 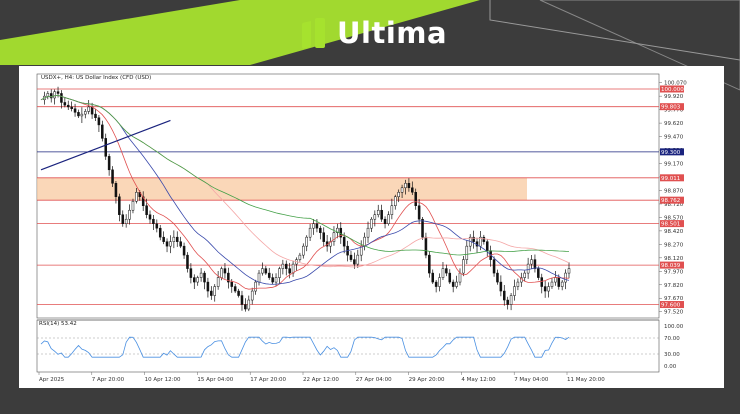 I want to click on supply-zone, so click(x=282, y=189).